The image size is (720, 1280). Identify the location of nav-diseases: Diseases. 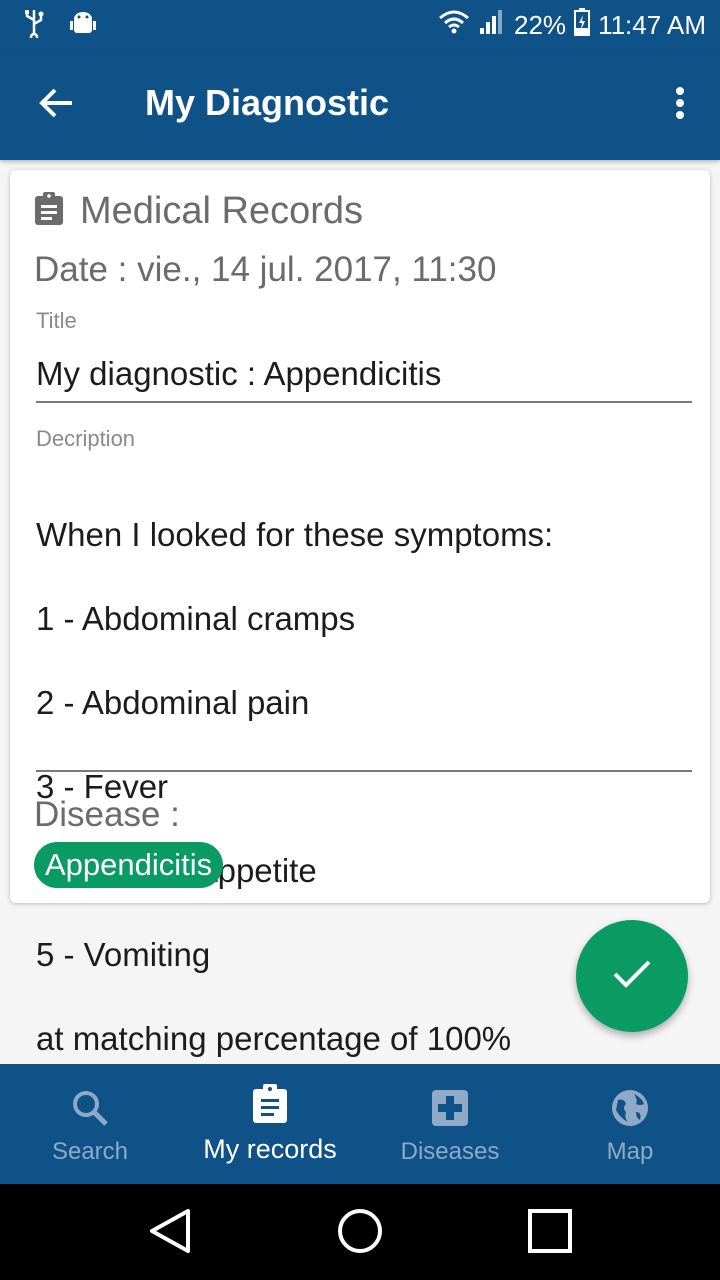
(450, 1124).